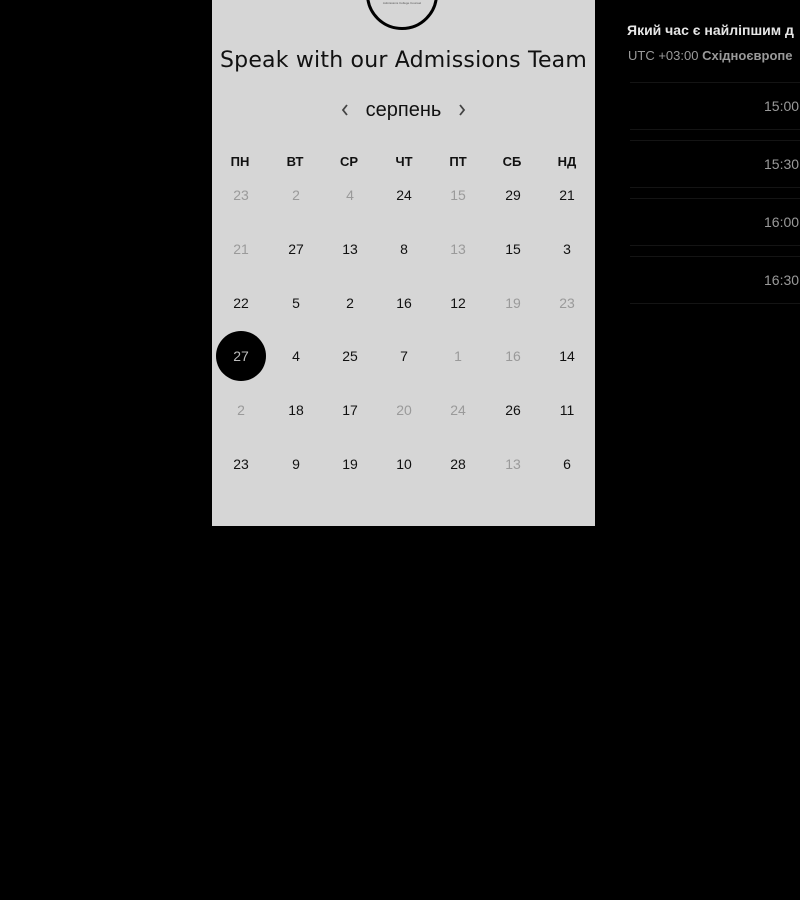 Image resolution: width=800 pixels, height=900 pixels. What do you see at coordinates (782, 280) in the screenshot?
I see `time-slot-label: 16:30` at bounding box center [782, 280].